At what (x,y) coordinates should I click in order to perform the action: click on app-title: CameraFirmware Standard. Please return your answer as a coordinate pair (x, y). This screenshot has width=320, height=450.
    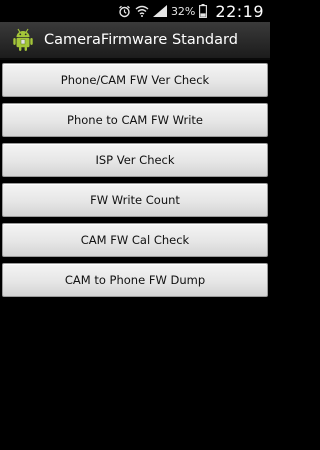
    Looking at the image, I should click on (141, 40).